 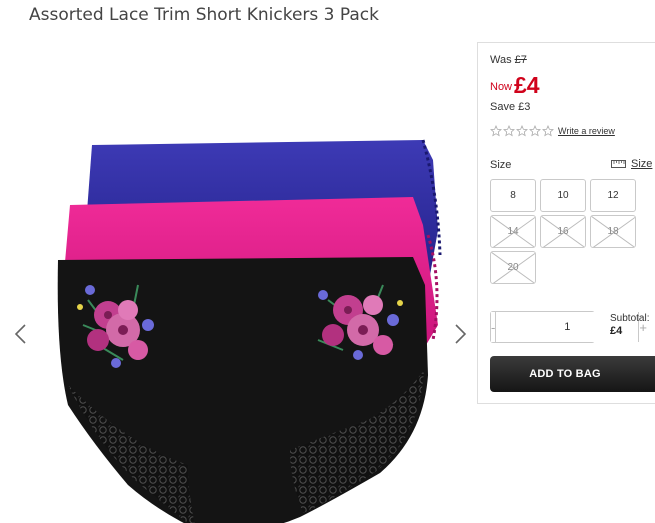 I want to click on gallery-next-button, so click(x=460, y=334).